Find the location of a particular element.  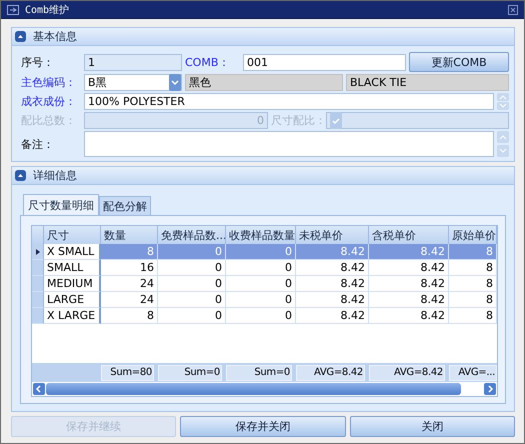

color-code-dropdown: B黑 is located at coordinates (133, 82).